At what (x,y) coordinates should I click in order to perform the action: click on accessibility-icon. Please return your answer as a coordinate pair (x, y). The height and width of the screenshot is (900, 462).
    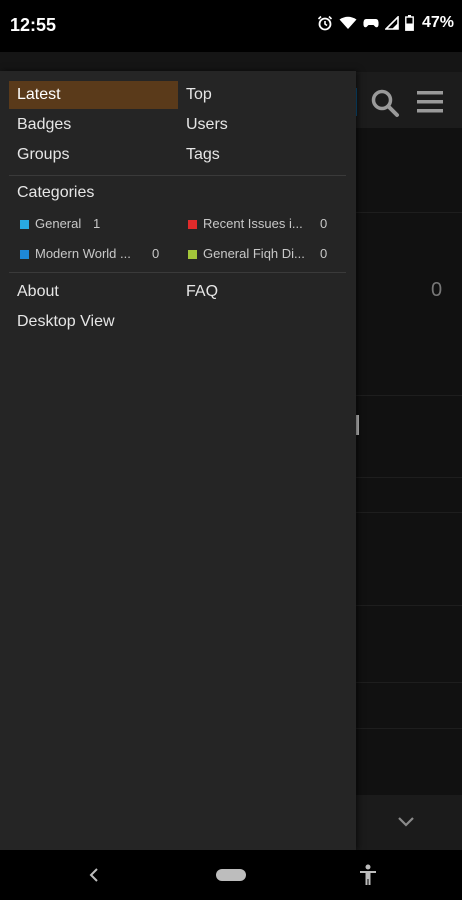
    Looking at the image, I should click on (368, 875).